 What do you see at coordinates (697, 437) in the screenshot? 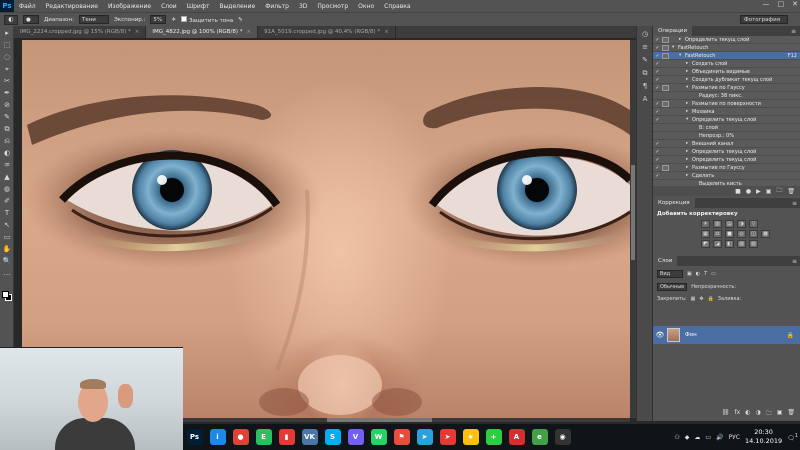
I see `cloud-icon: ☁` at bounding box center [697, 437].